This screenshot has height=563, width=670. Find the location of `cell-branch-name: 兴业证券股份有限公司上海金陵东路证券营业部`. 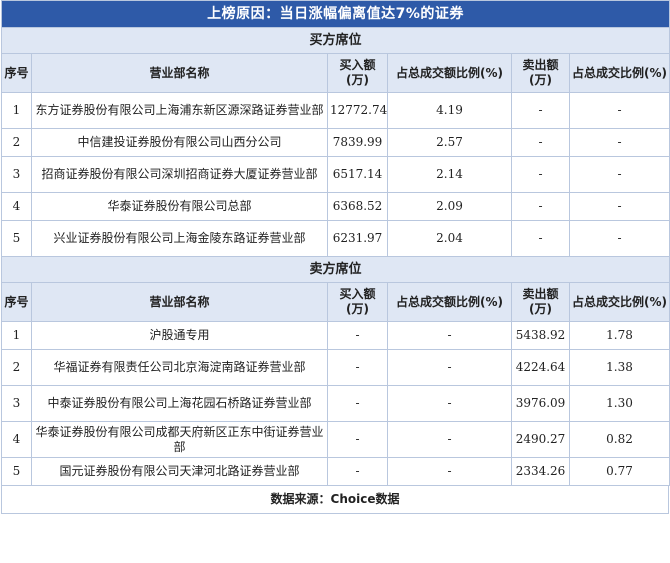

cell-branch-name: 兴业证券股份有限公司上海金陵东路证券营业部 is located at coordinates (179, 238).